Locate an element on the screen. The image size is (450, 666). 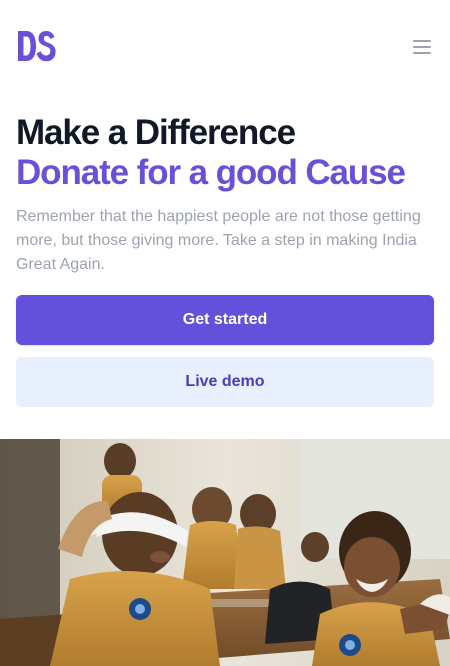
hero-title-line-1: Make a Difference is located at coordinates (156, 132).